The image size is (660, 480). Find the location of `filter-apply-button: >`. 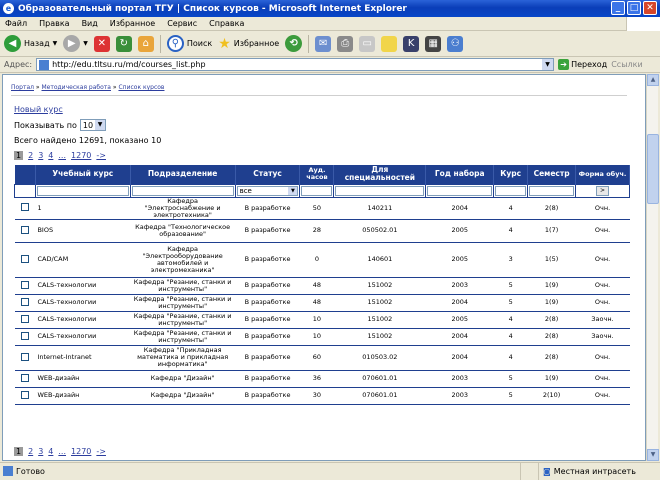

filter-apply-button: > is located at coordinates (603, 190).